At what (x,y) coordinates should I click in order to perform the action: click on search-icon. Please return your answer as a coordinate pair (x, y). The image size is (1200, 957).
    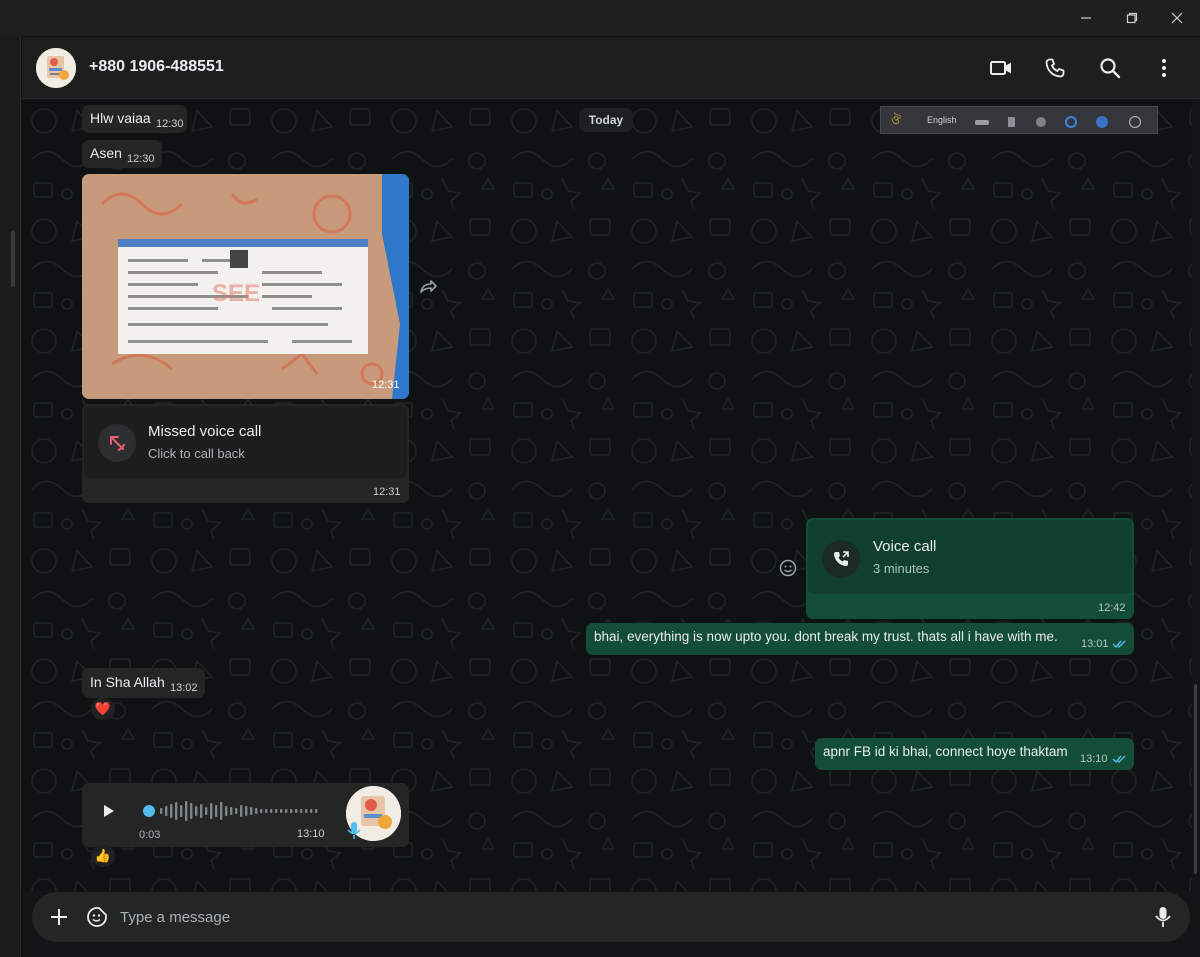
    Looking at the image, I should click on (1110, 68).